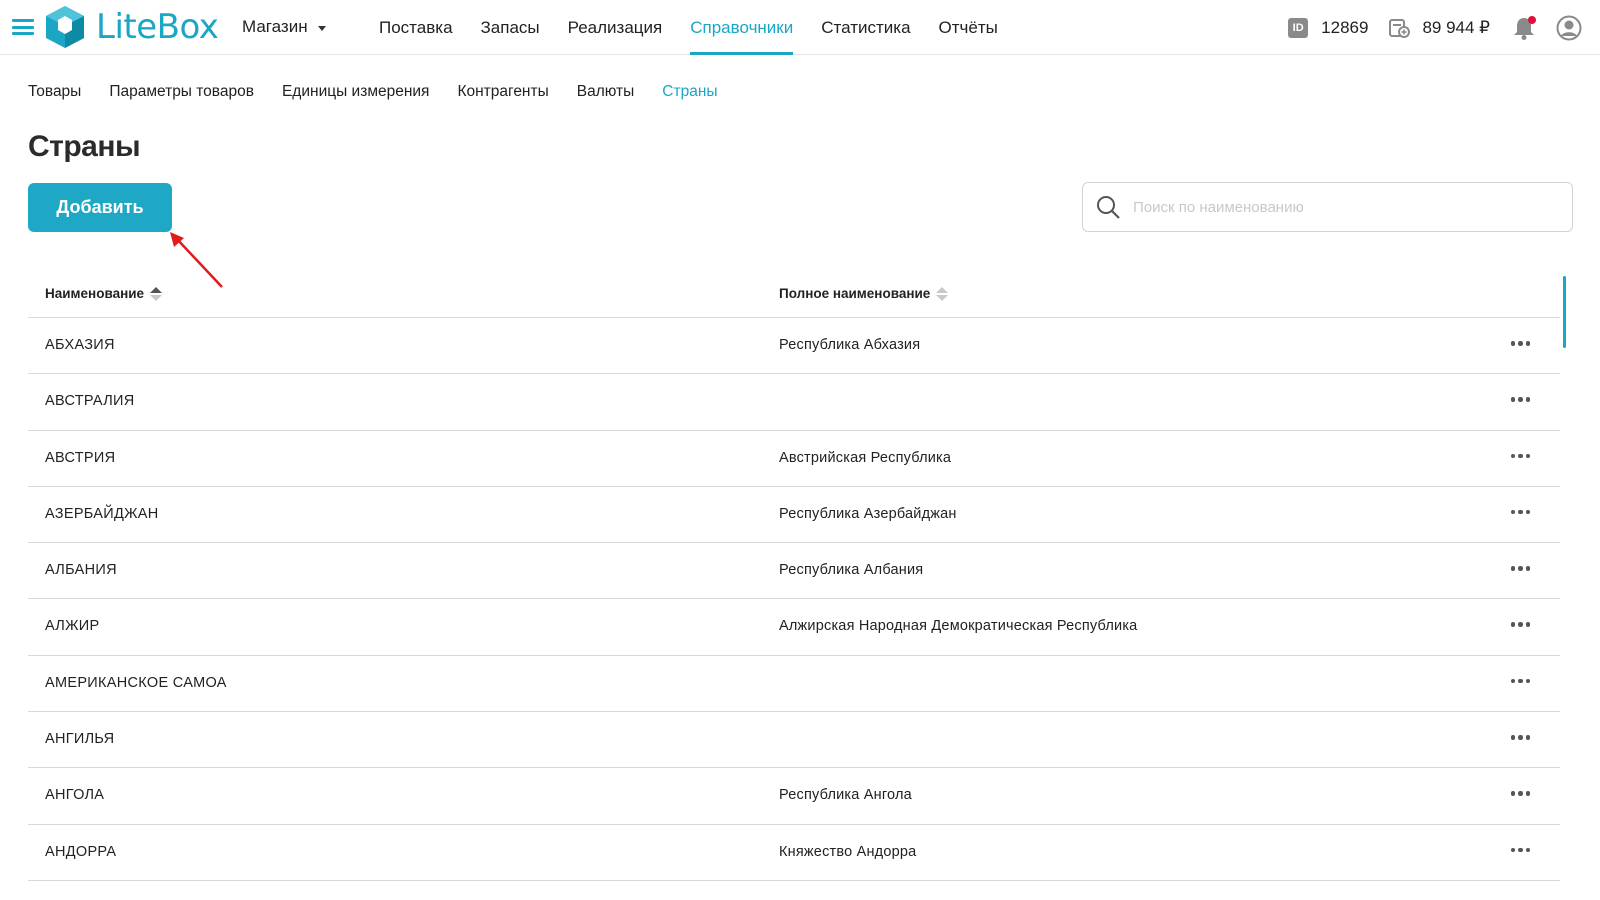 The width and height of the screenshot is (1600, 900). I want to click on balance: 89 944 ₽, so click(1429, 28).